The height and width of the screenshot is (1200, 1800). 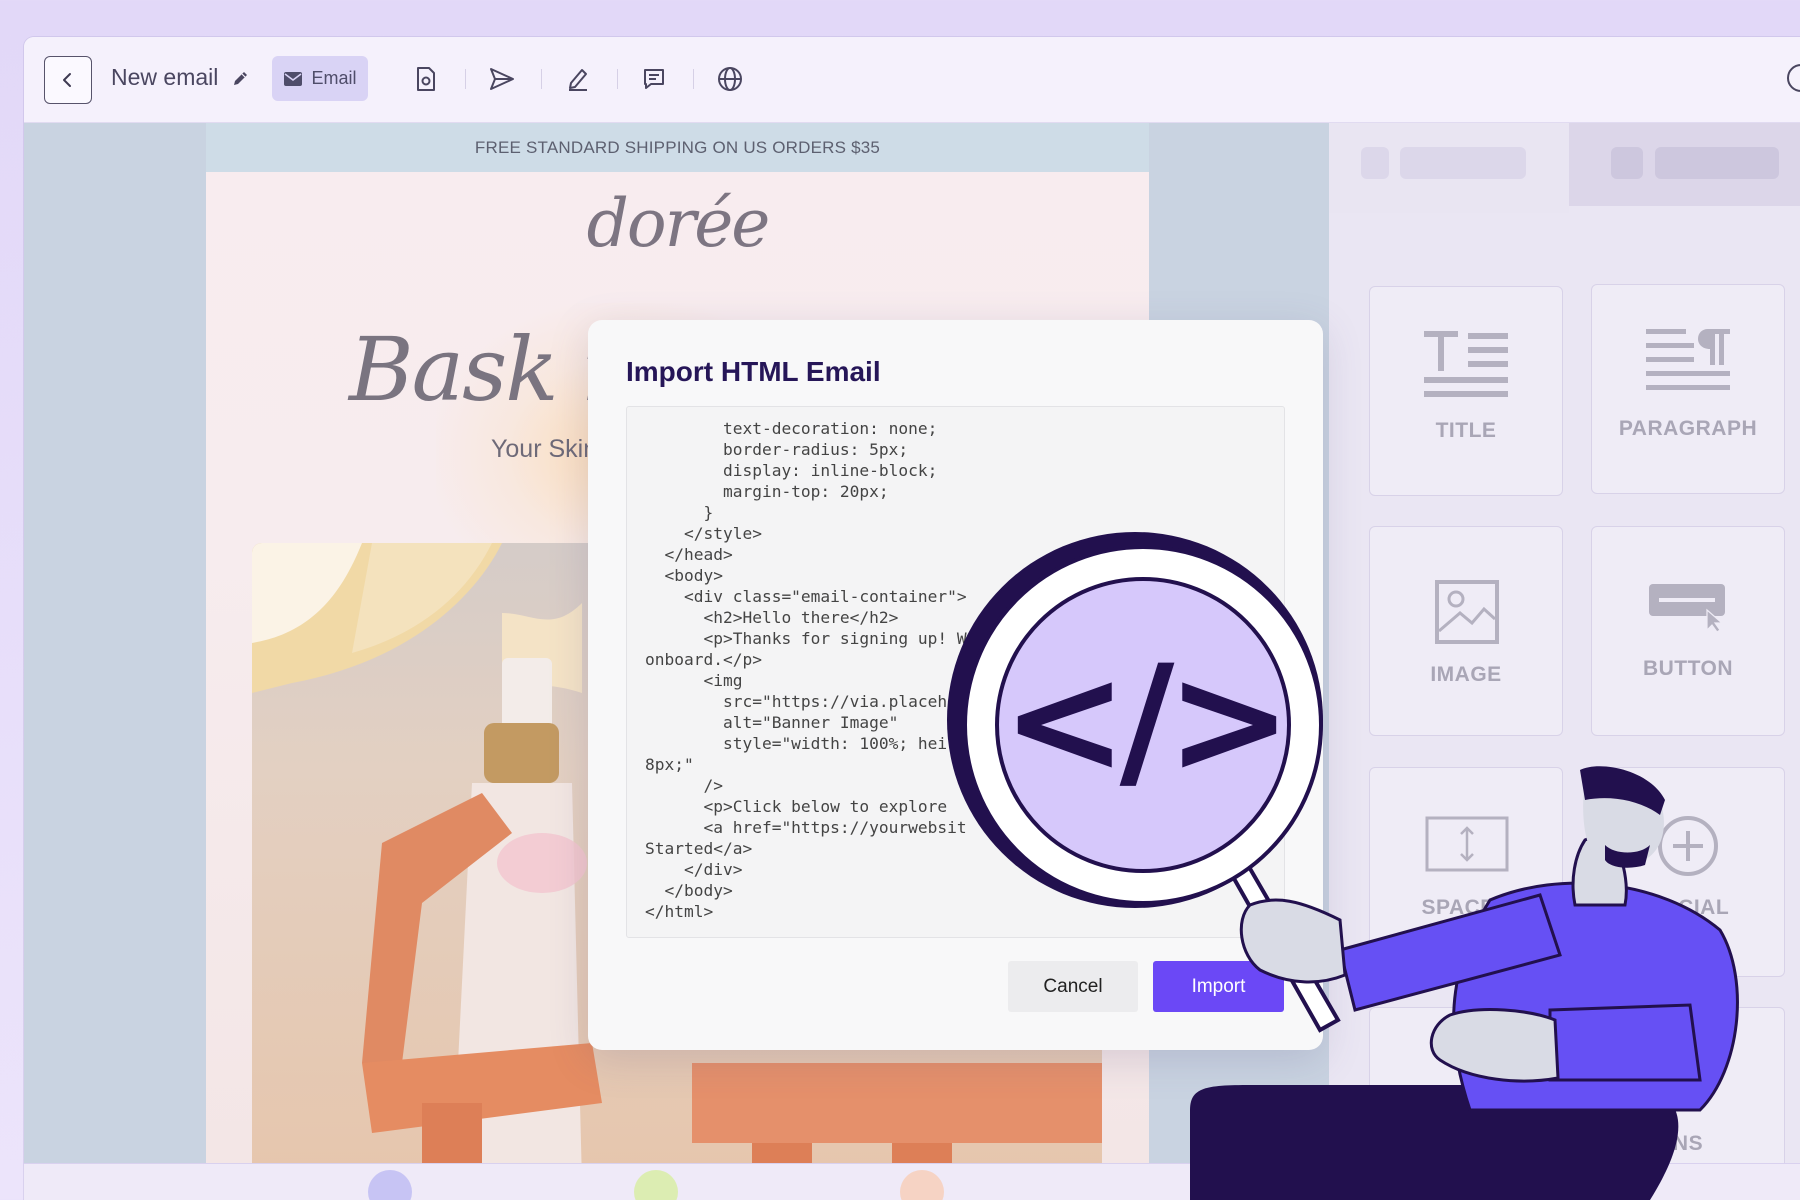 I want to click on code-line: border-radius: 5px;, so click(x=777, y=449).